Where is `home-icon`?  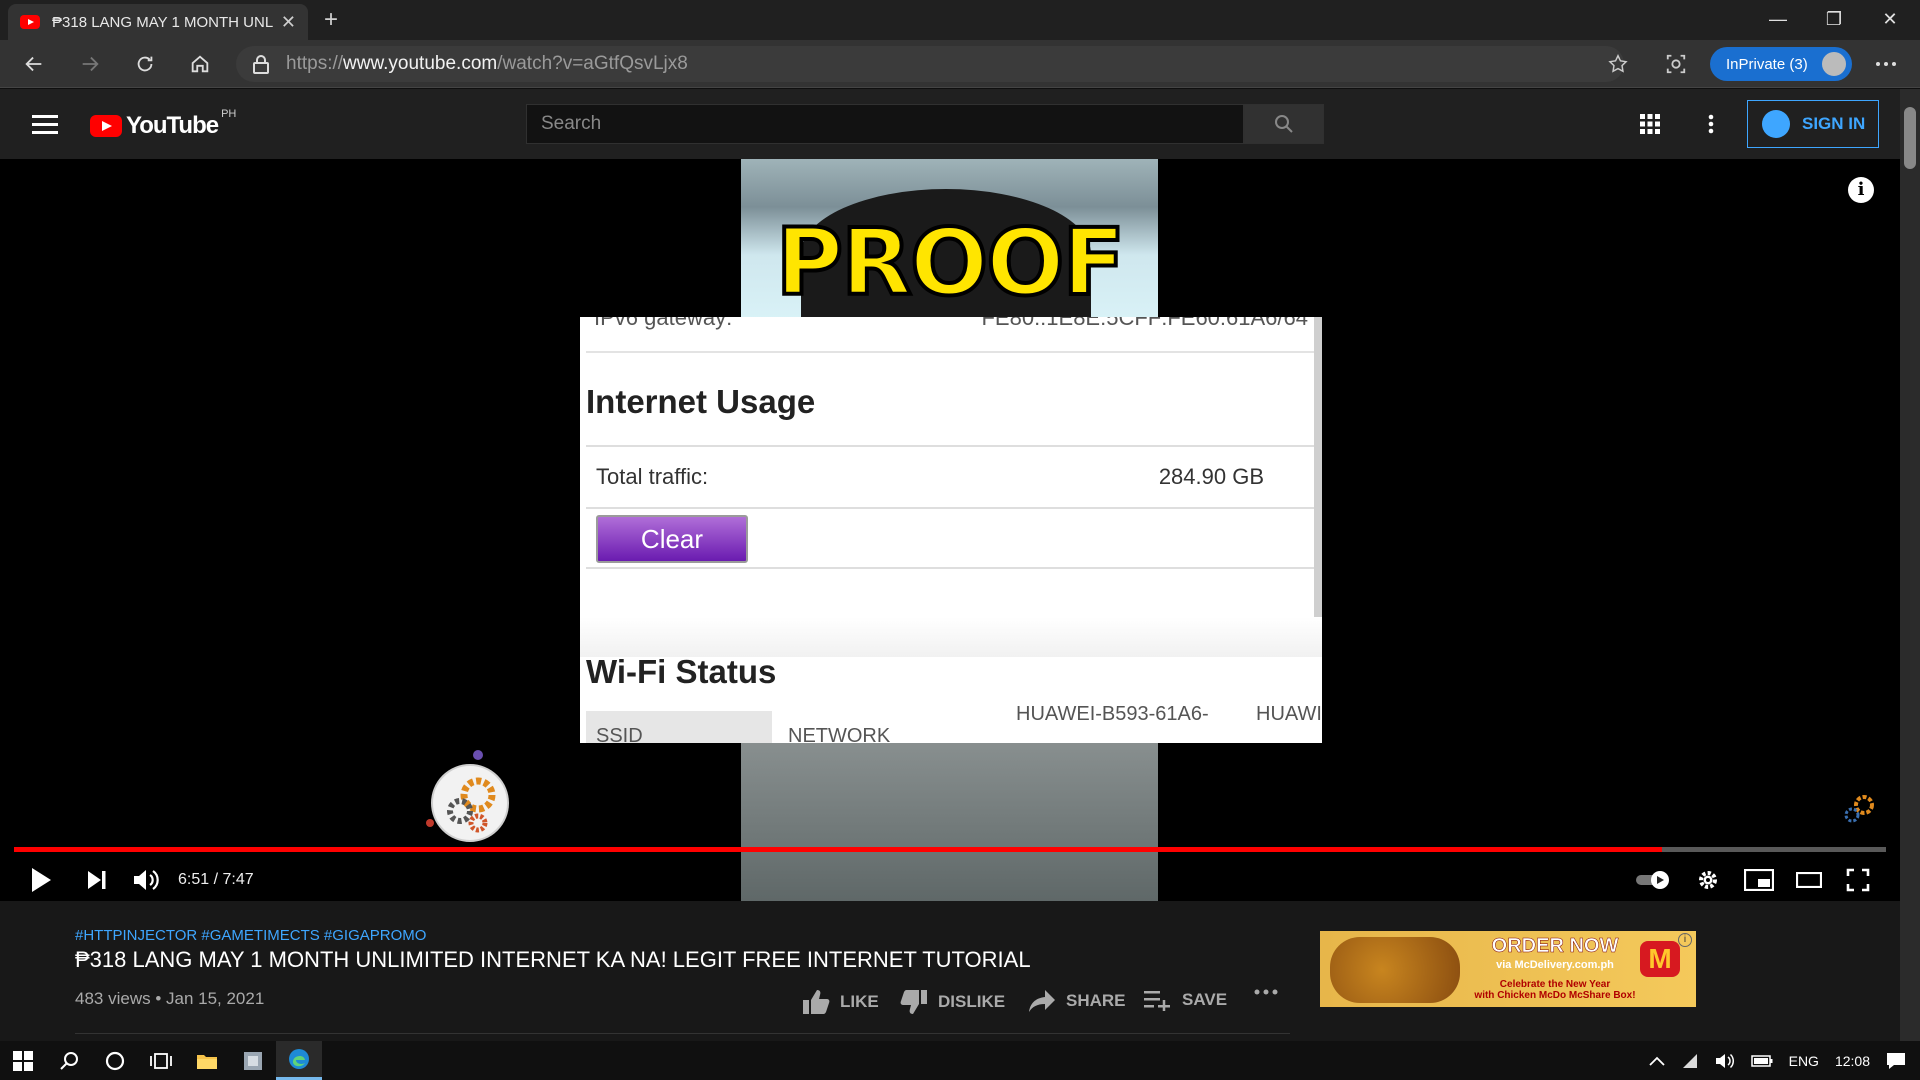
home-icon is located at coordinates (200, 64).